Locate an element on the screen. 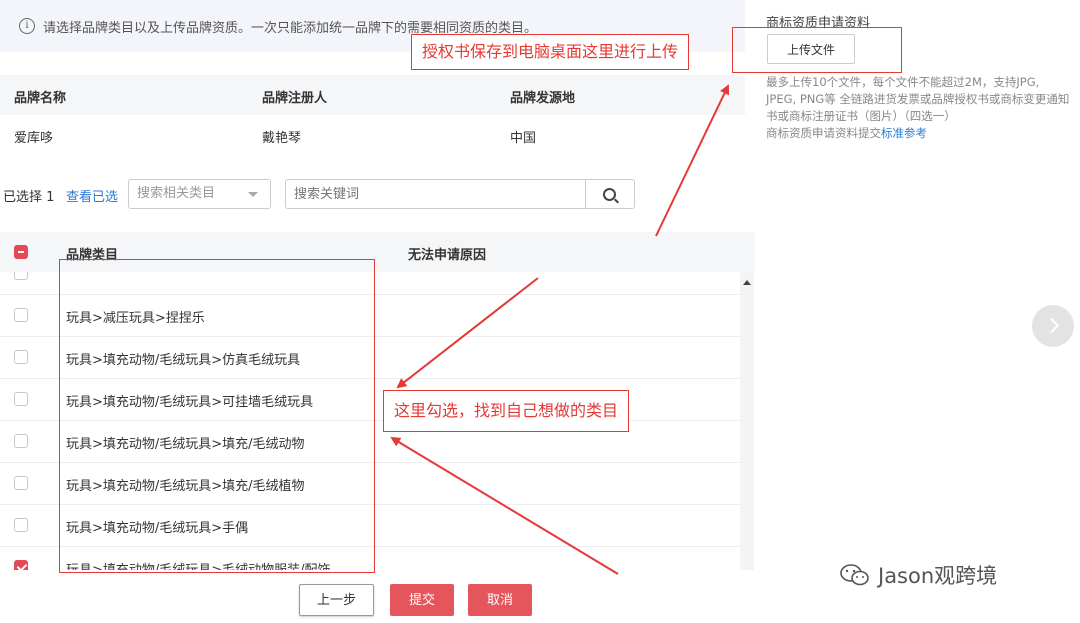 This screenshot has height=623, width=1080. brand-name-header: 品牌名称 is located at coordinates (40, 98).